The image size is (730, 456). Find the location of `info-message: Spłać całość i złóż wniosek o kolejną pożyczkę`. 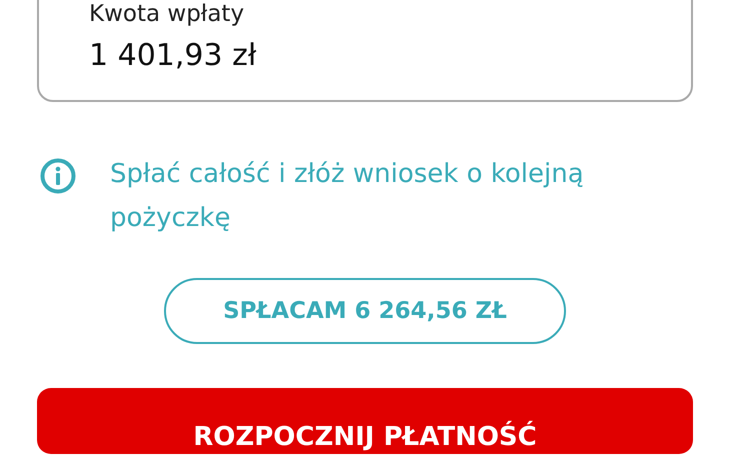

info-message: Spłać całość i złóż wniosek o kolejną pożyczkę is located at coordinates (347, 196).